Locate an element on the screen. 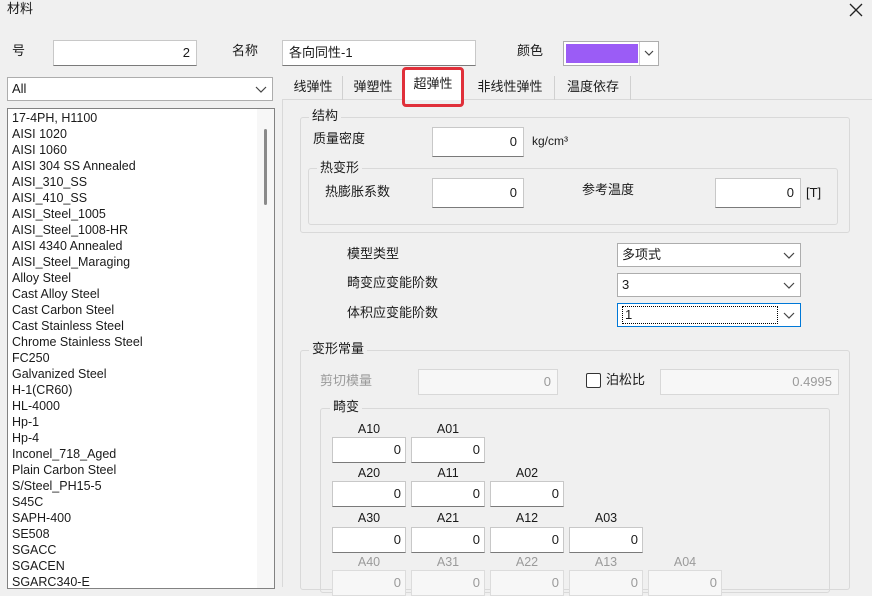 Image resolution: width=872 pixels, height=596 pixels. list-item: Cast Alloy Steel is located at coordinates (132, 294).